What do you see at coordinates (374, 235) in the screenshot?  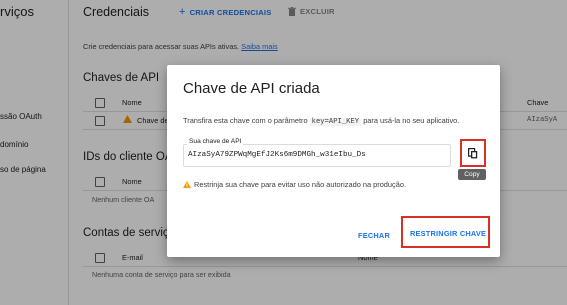 I see `close-button: FECHAR` at bounding box center [374, 235].